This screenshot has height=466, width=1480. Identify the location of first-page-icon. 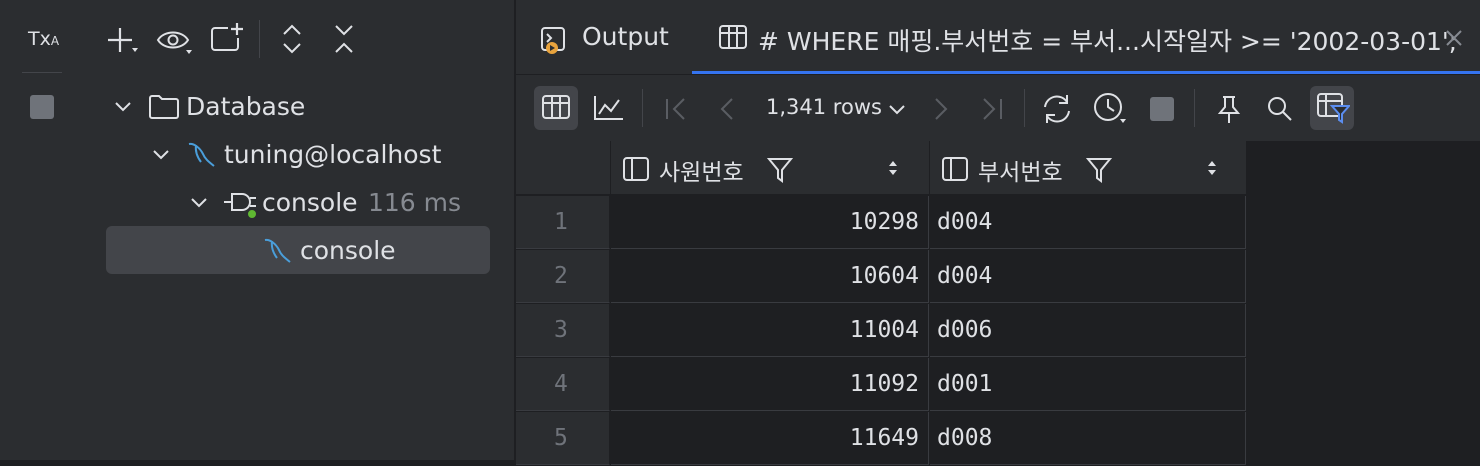
(676, 109).